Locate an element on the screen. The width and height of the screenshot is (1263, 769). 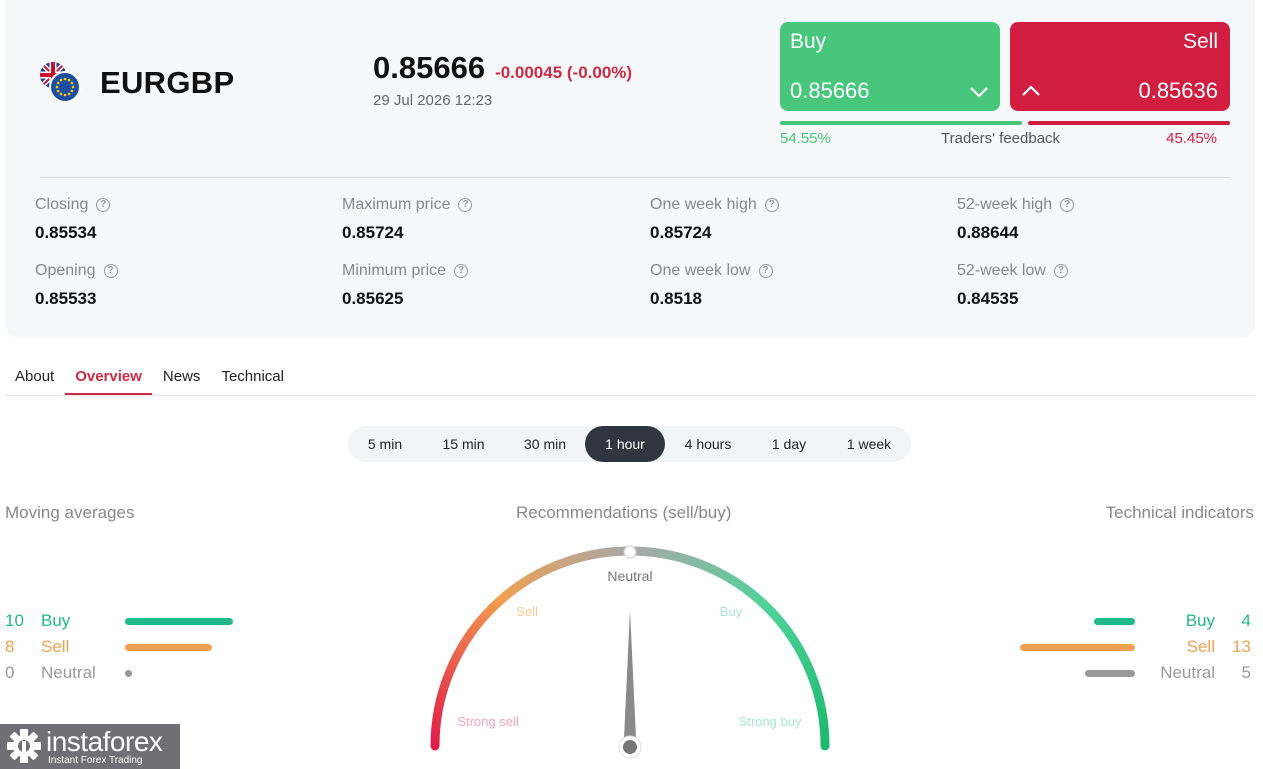
gauge-sell-label: Sell is located at coordinates (527, 611).